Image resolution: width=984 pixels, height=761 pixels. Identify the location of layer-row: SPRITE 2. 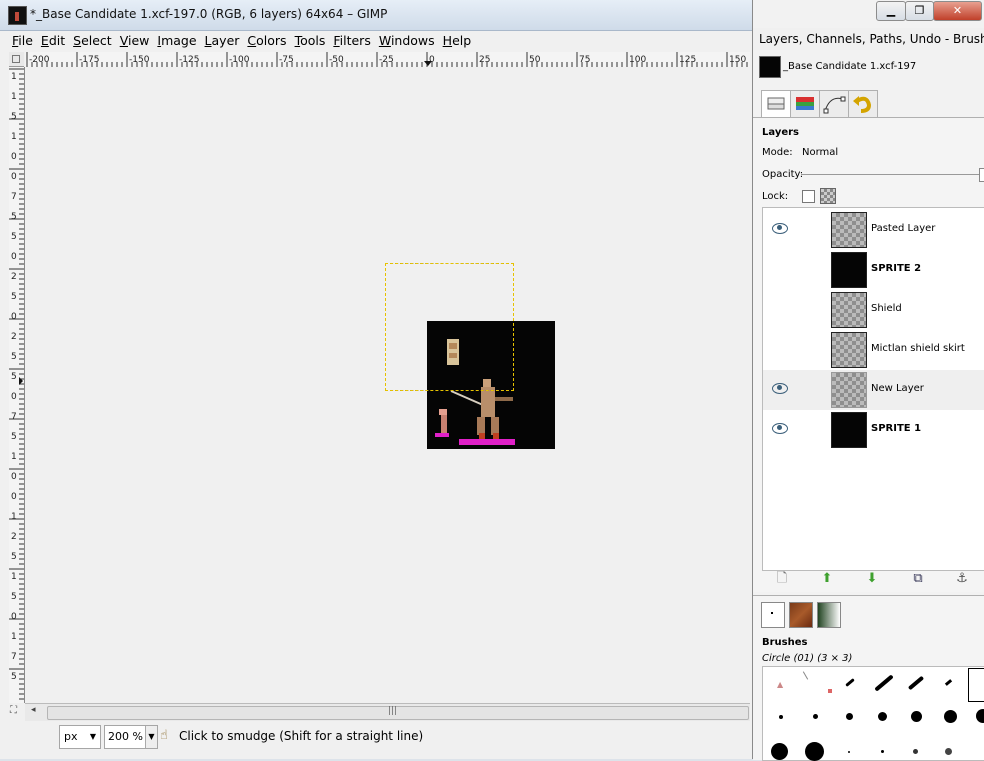
(873, 270).